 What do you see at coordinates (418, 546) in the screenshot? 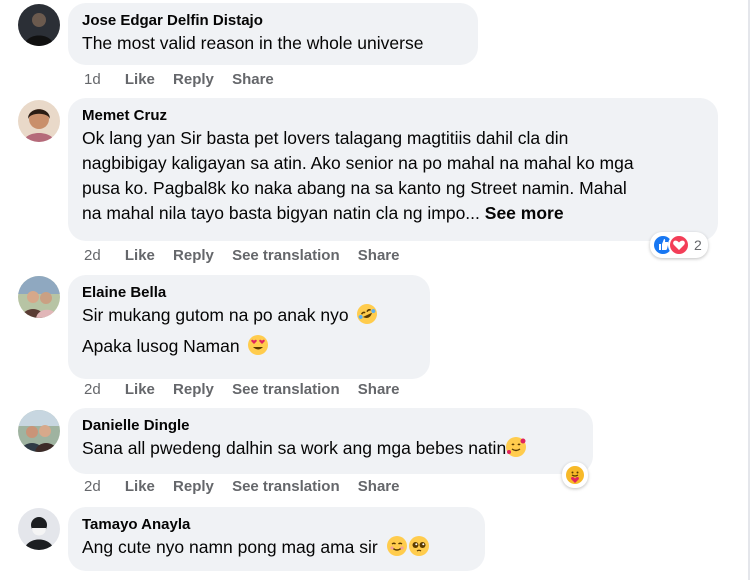
I see `pleading-face-emoji-icon` at bounding box center [418, 546].